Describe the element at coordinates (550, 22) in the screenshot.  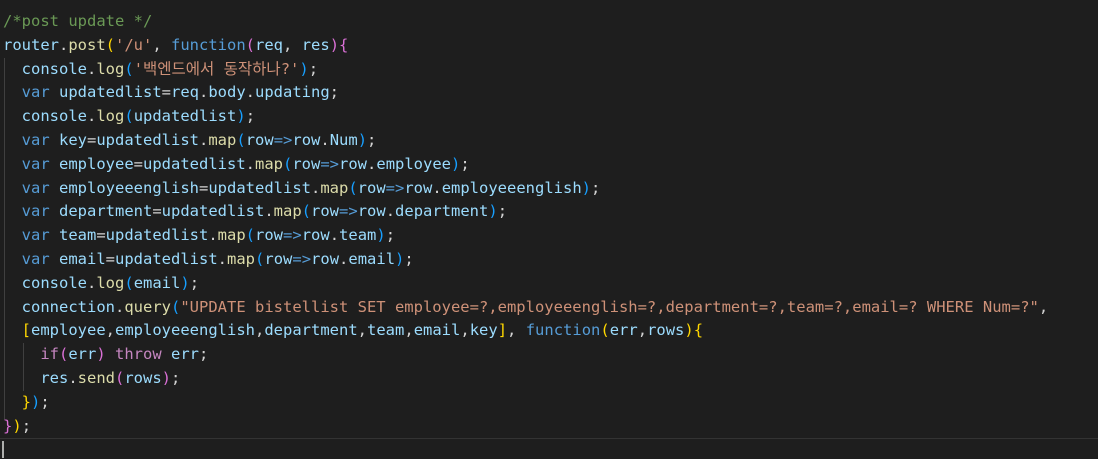
I see `code-line: /*post update */` at that location.